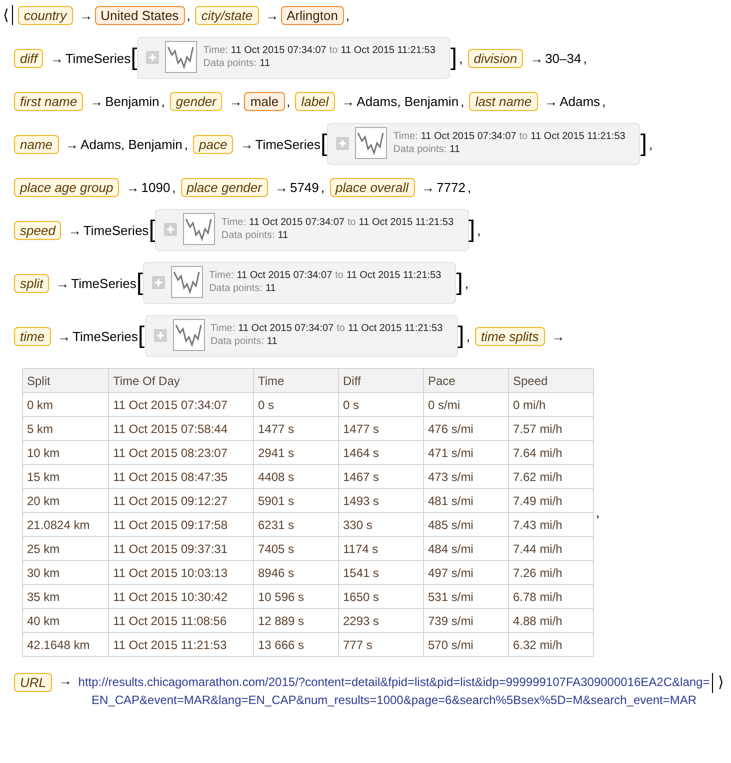 Image resolution: width=731 pixels, height=763 pixels. Describe the element at coordinates (65, 452) in the screenshot. I see `table-cell: 10 km` at that location.